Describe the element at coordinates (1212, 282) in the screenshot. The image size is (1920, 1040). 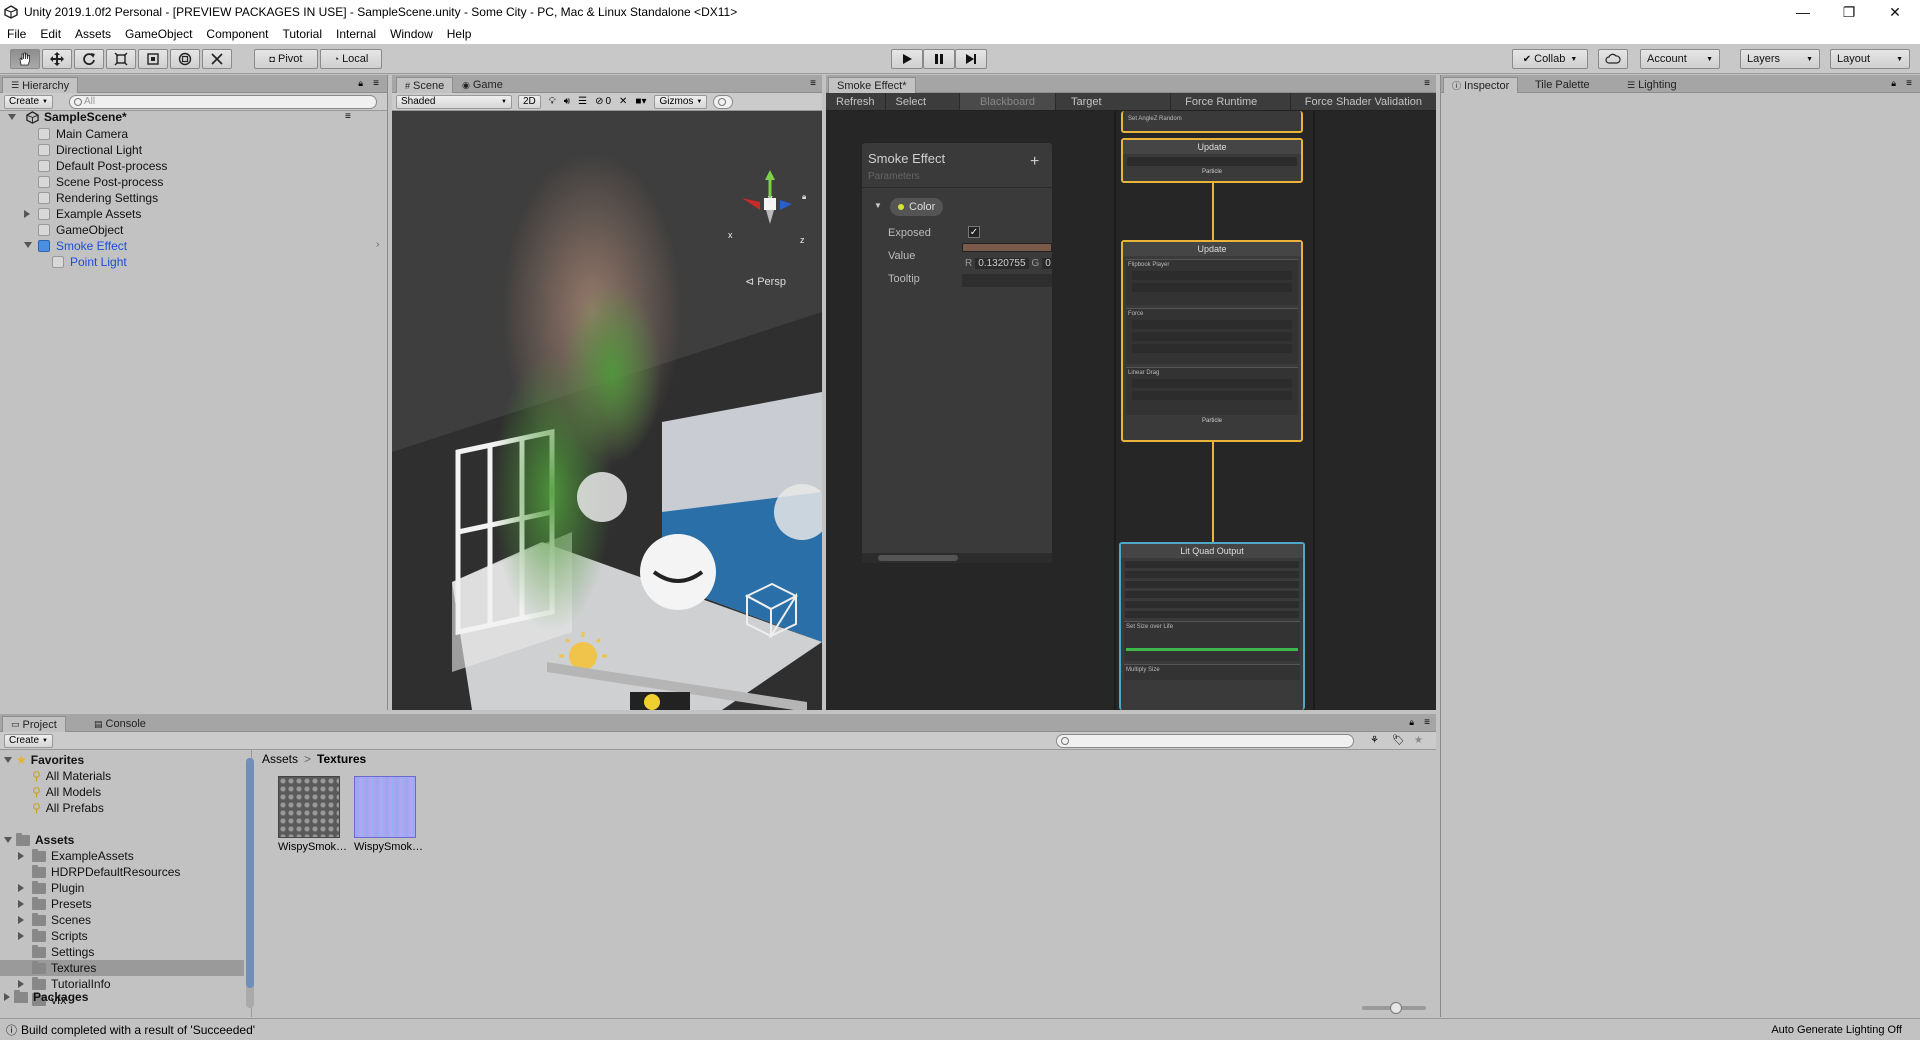
I see `flipbook-player-block: Flipbook Player` at that location.